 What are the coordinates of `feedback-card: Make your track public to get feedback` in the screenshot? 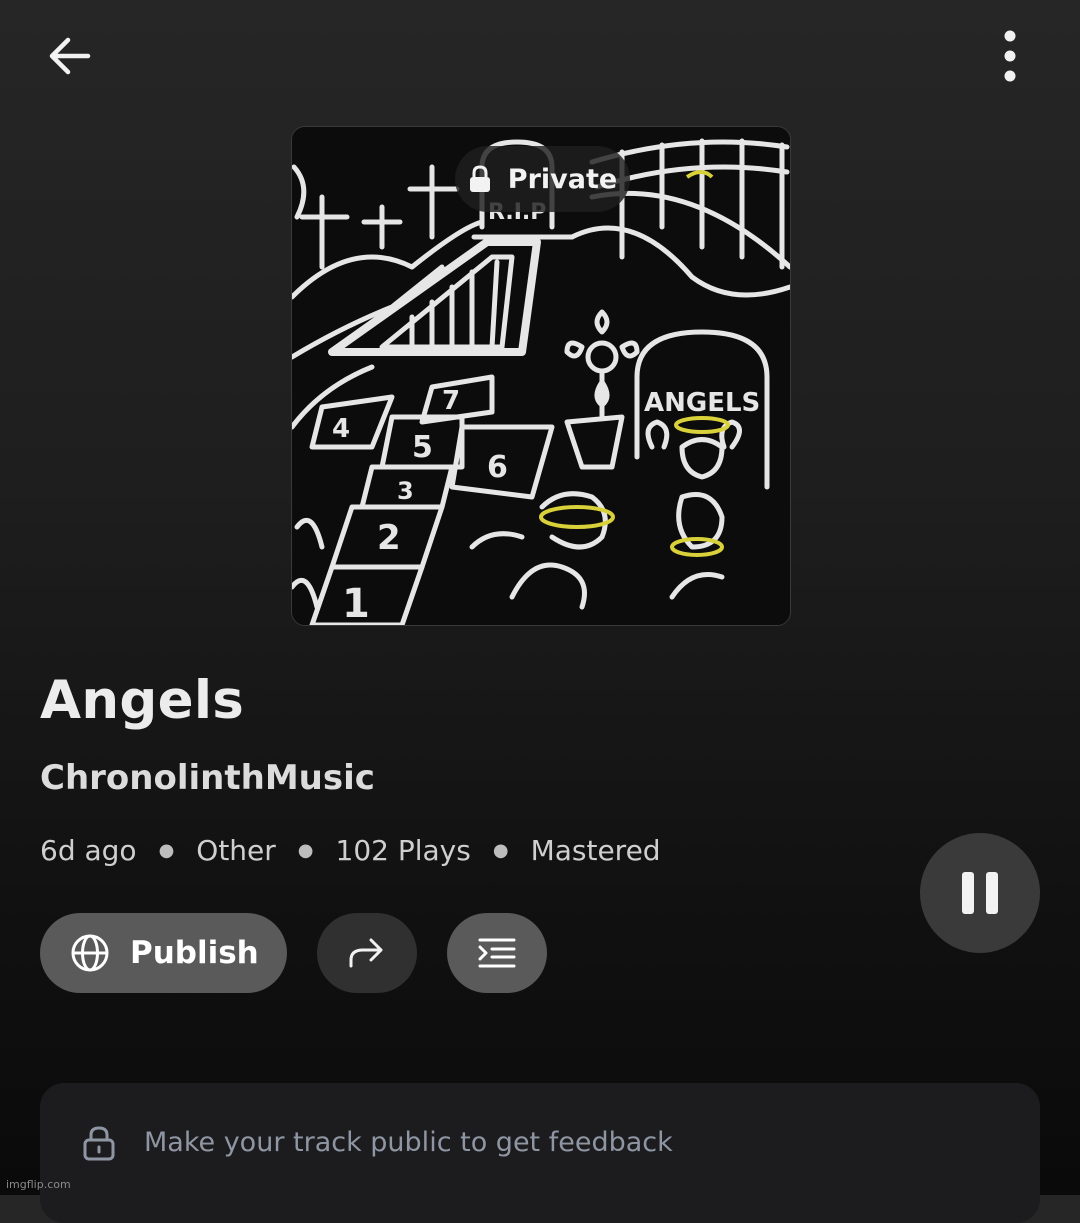 It's located at (540, 1153).